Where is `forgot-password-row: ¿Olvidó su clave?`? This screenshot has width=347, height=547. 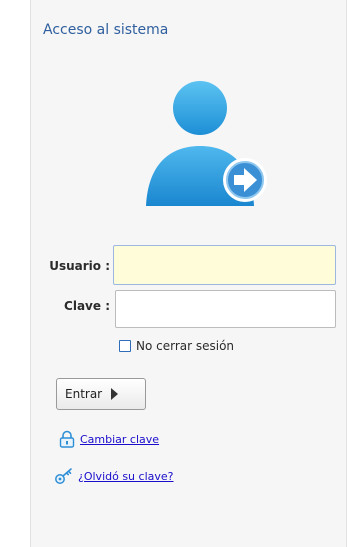 forgot-password-row: ¿Olvidó su clave? is located at coordinates (114, 476).